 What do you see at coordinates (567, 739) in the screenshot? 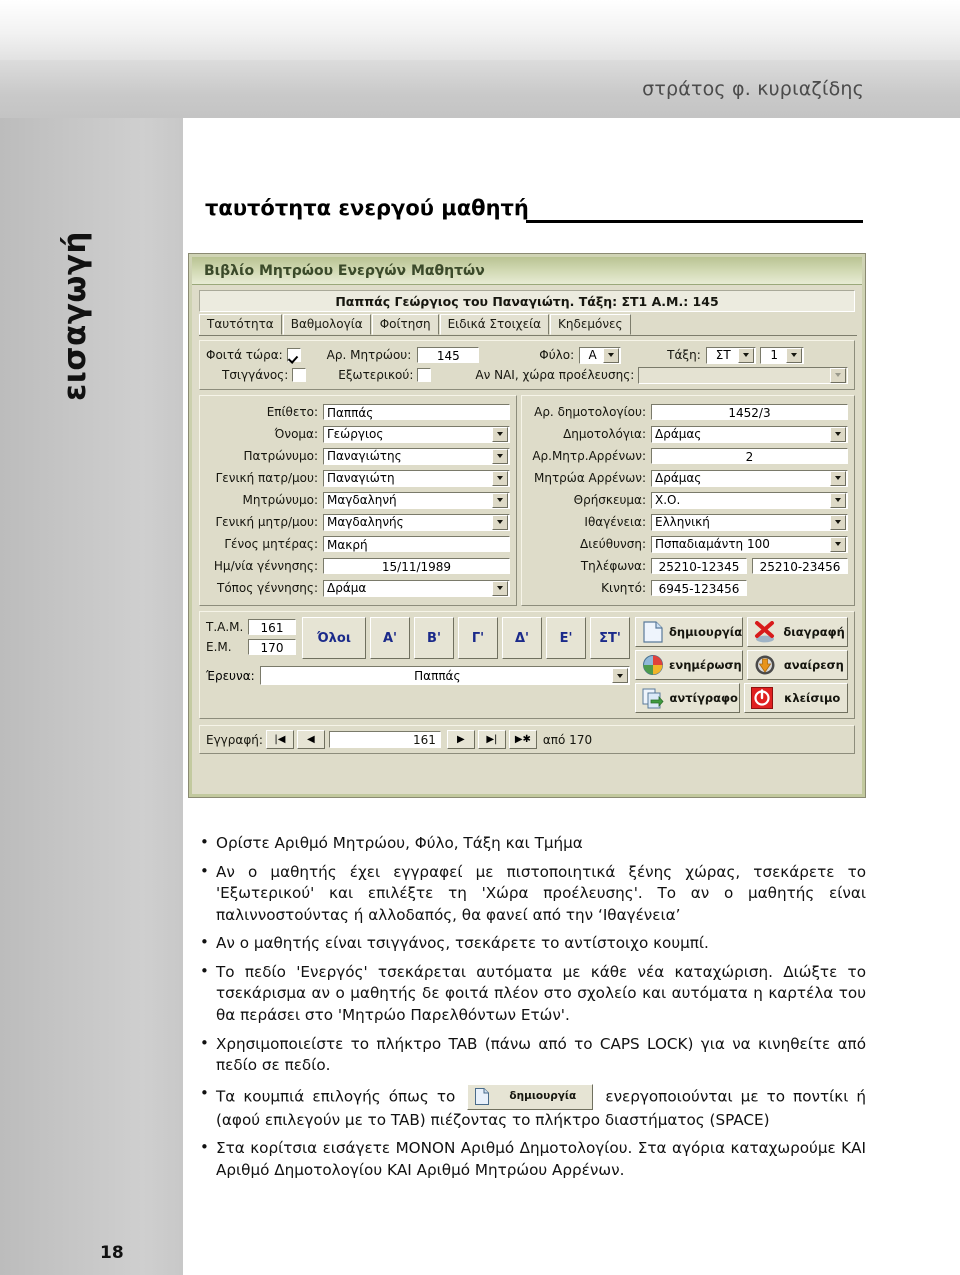
I see `record-count-label: από 170` at bounding box center [567, 739].